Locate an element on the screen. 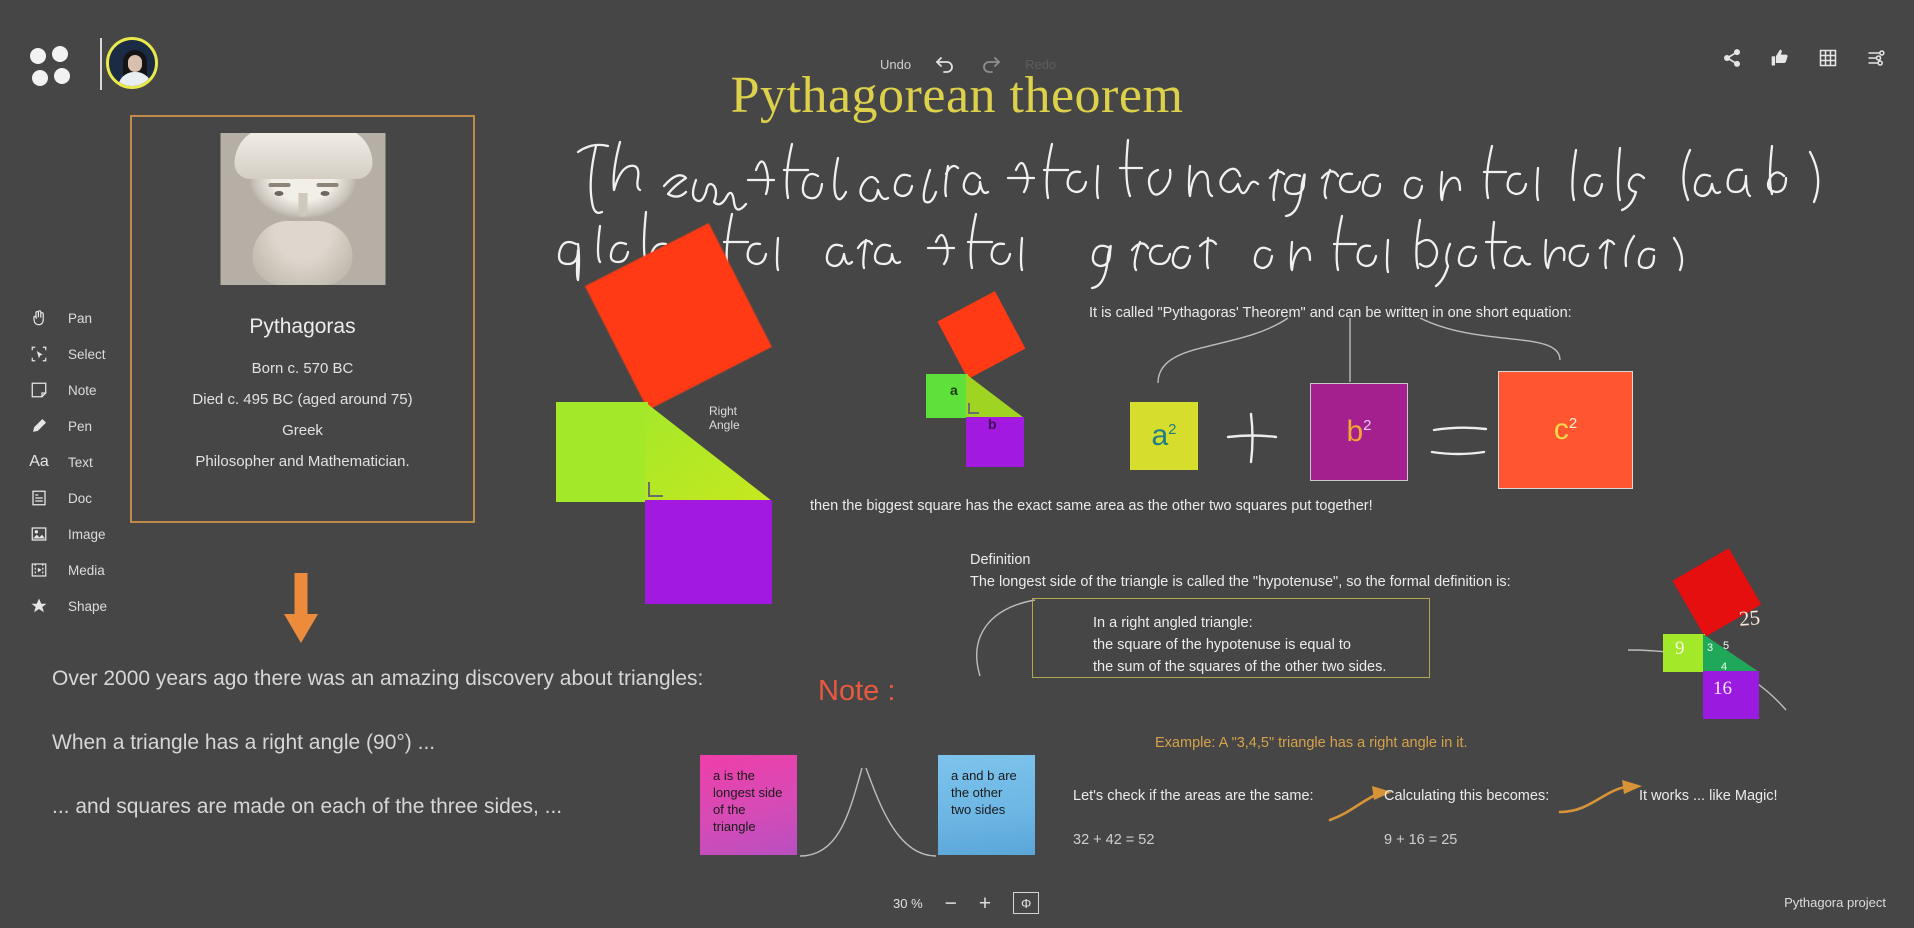  it-works-text: It works ... like Magic! is located at coordinates (1708, 796).